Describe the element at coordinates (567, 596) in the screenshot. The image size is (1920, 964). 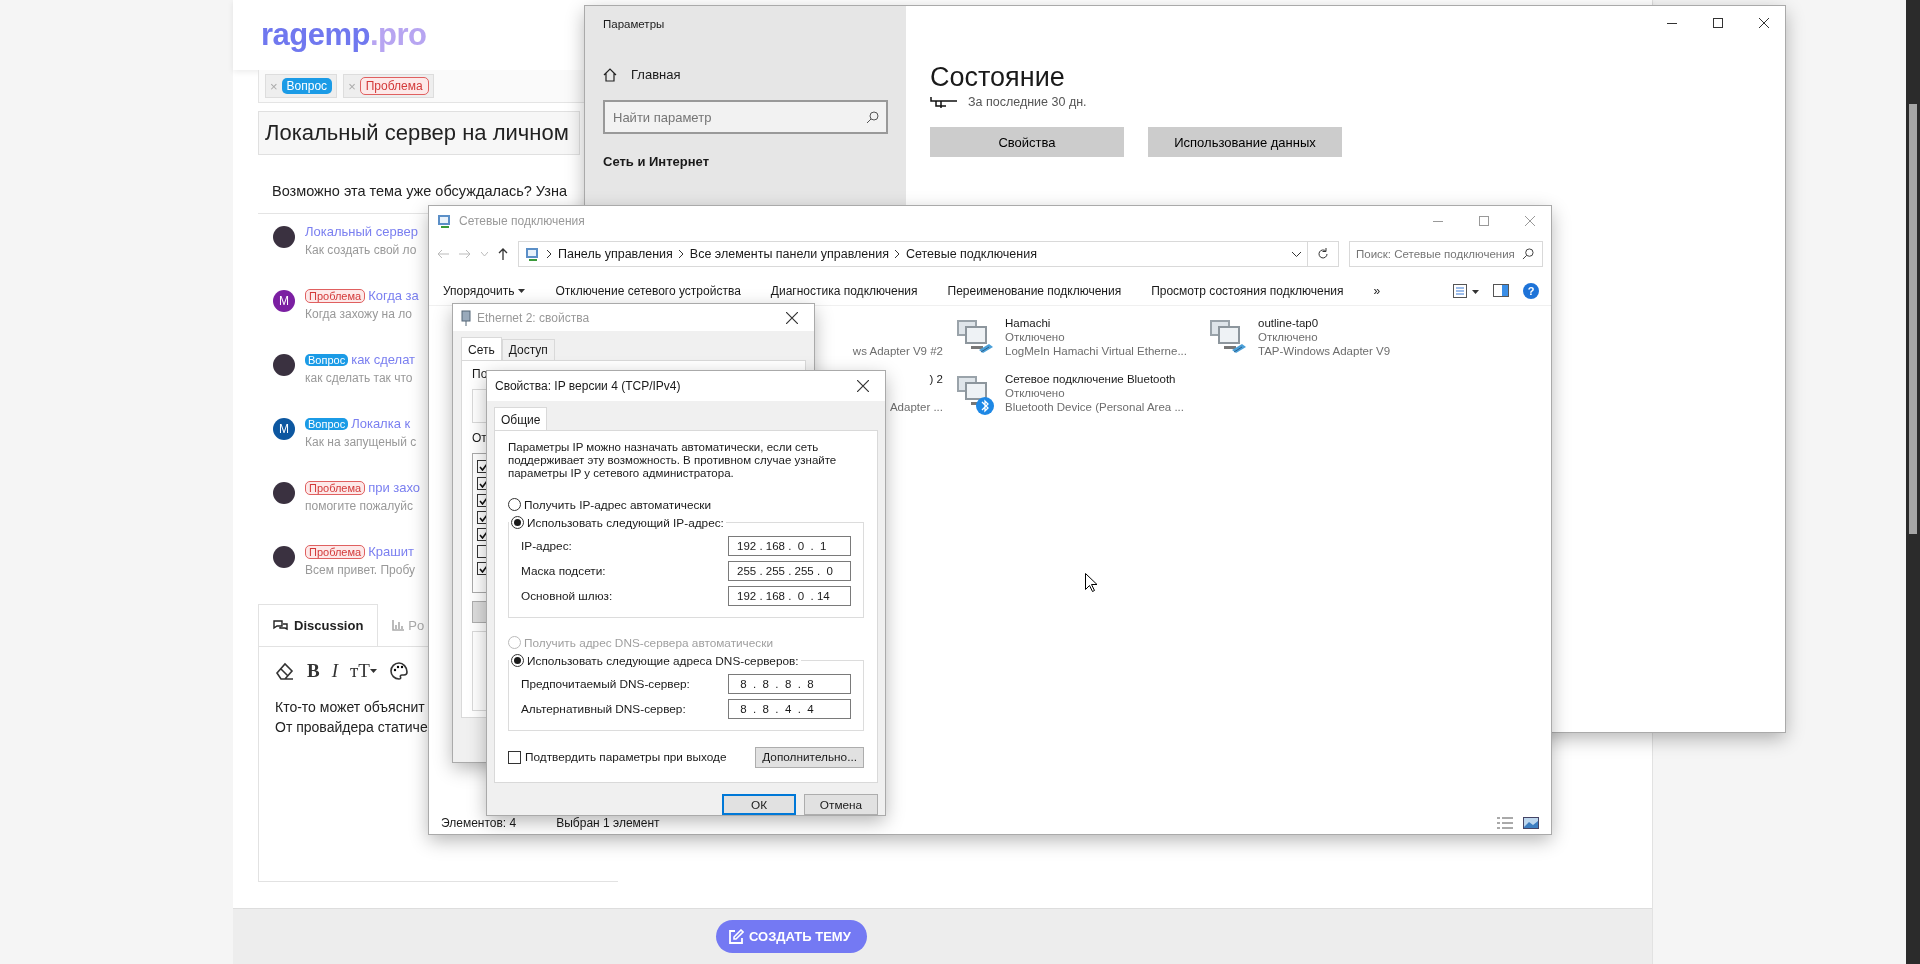
I see `field-label: Основной шлюз:` at that location.